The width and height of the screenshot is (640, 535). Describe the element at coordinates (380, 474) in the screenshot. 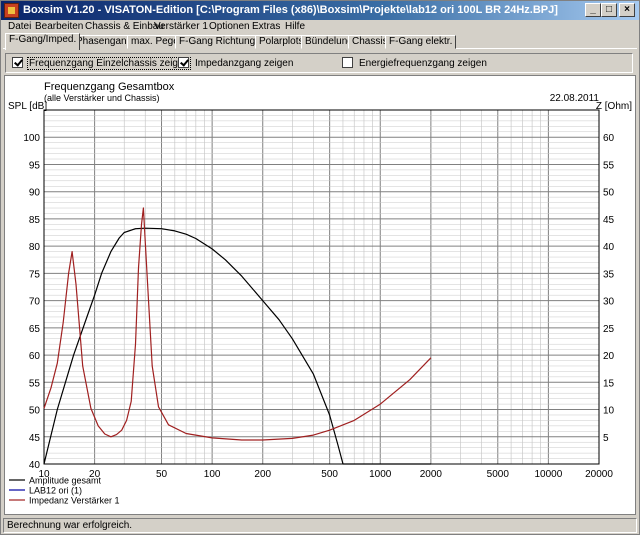

I see `x-tick-label: 1000` at that location.